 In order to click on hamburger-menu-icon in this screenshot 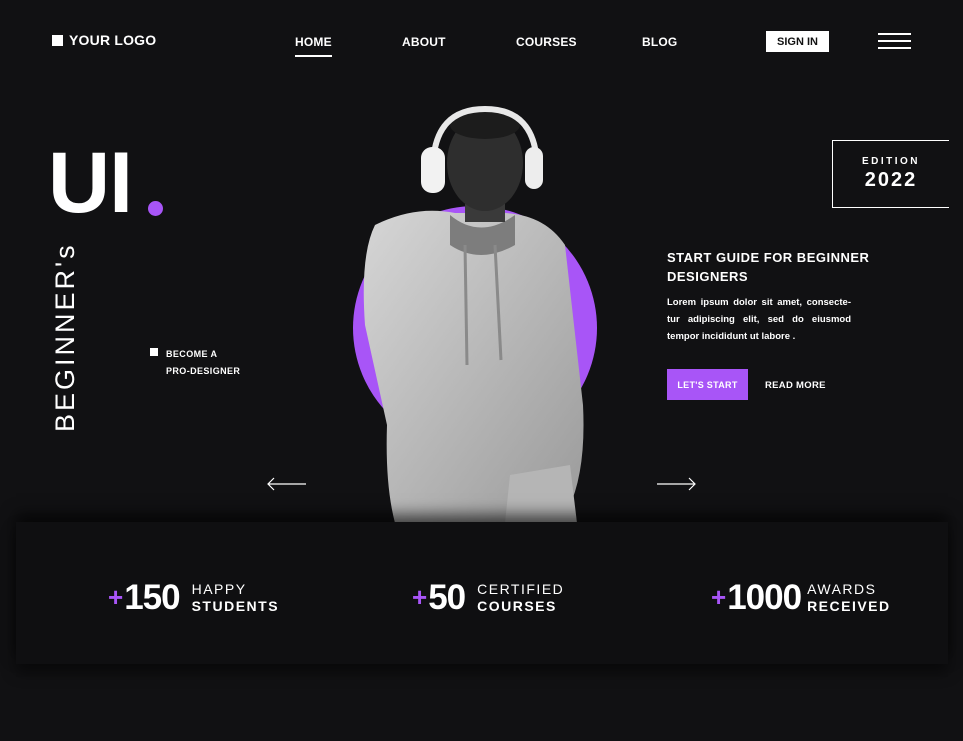, I will do `click(894, 41)`.